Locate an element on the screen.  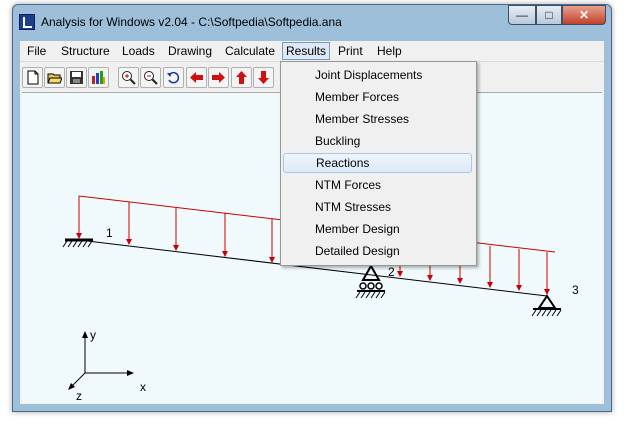
menu-print: Print is located at coordinates (350, 51).